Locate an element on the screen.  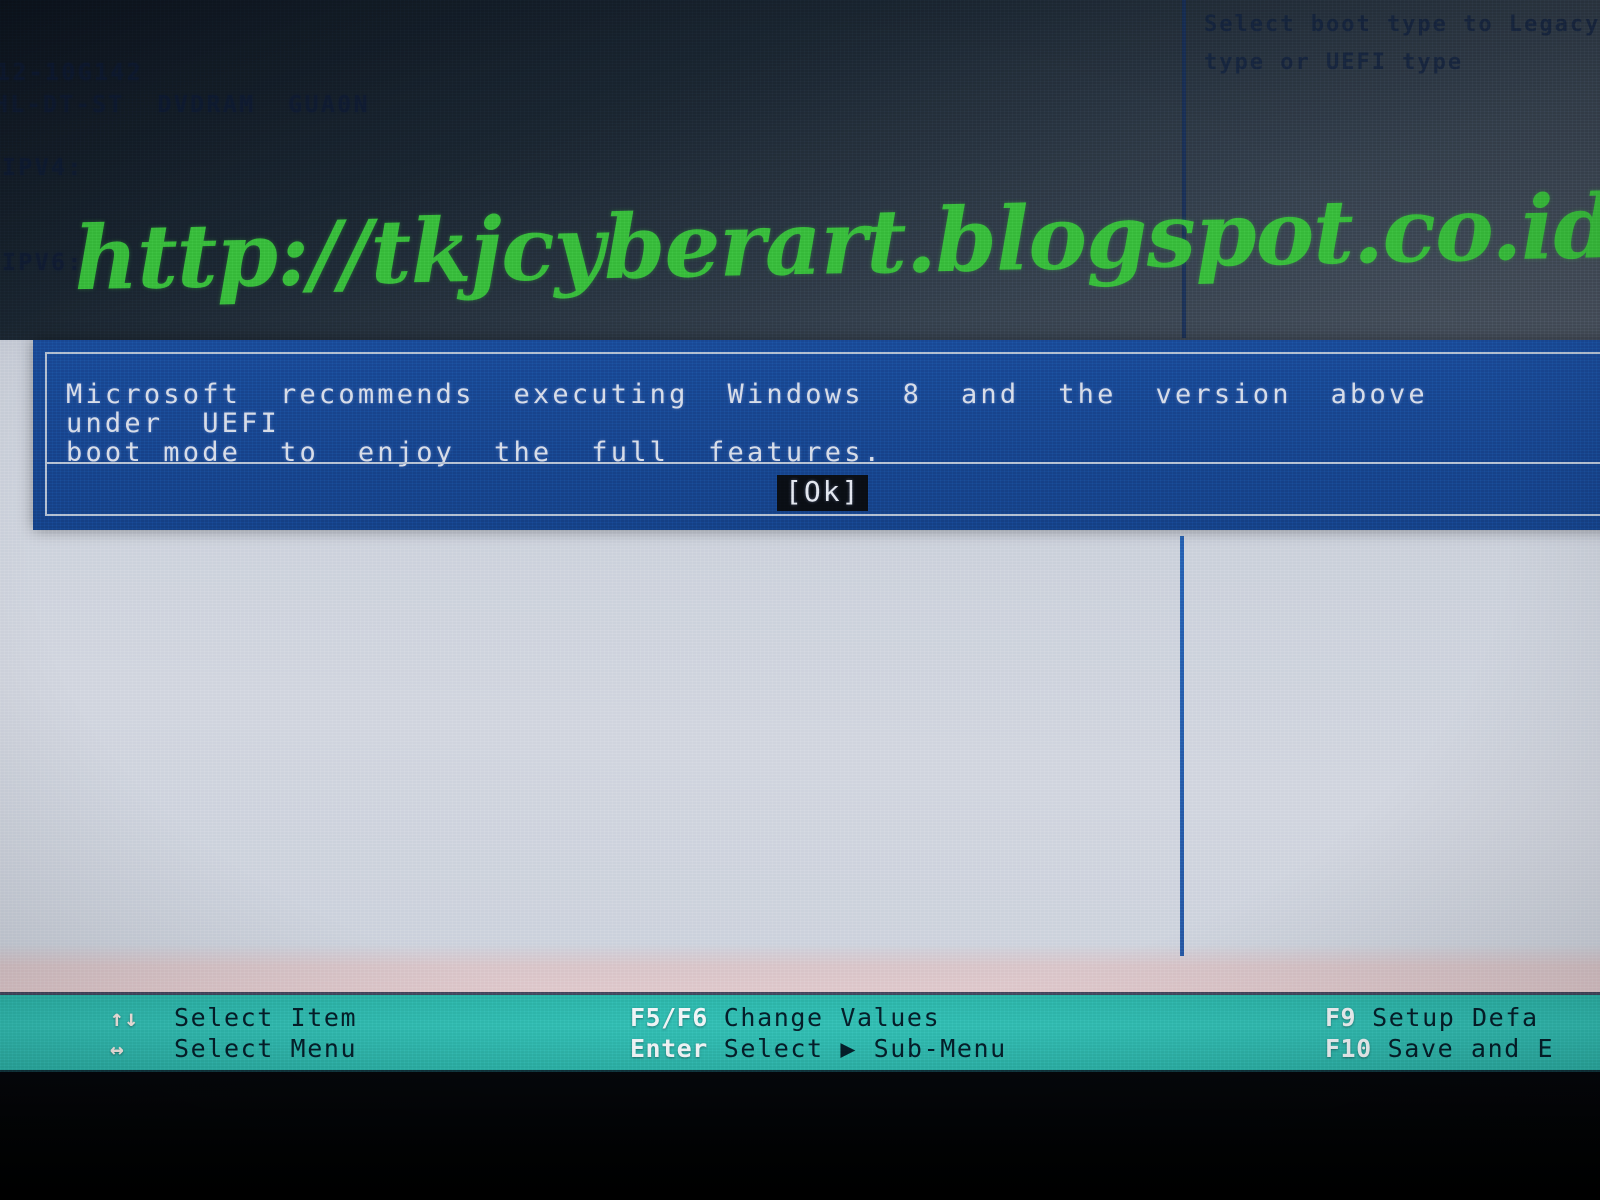
key-legend-row: Enter Select ▶ Sub-Menu is located at coordinates (818, 1049).